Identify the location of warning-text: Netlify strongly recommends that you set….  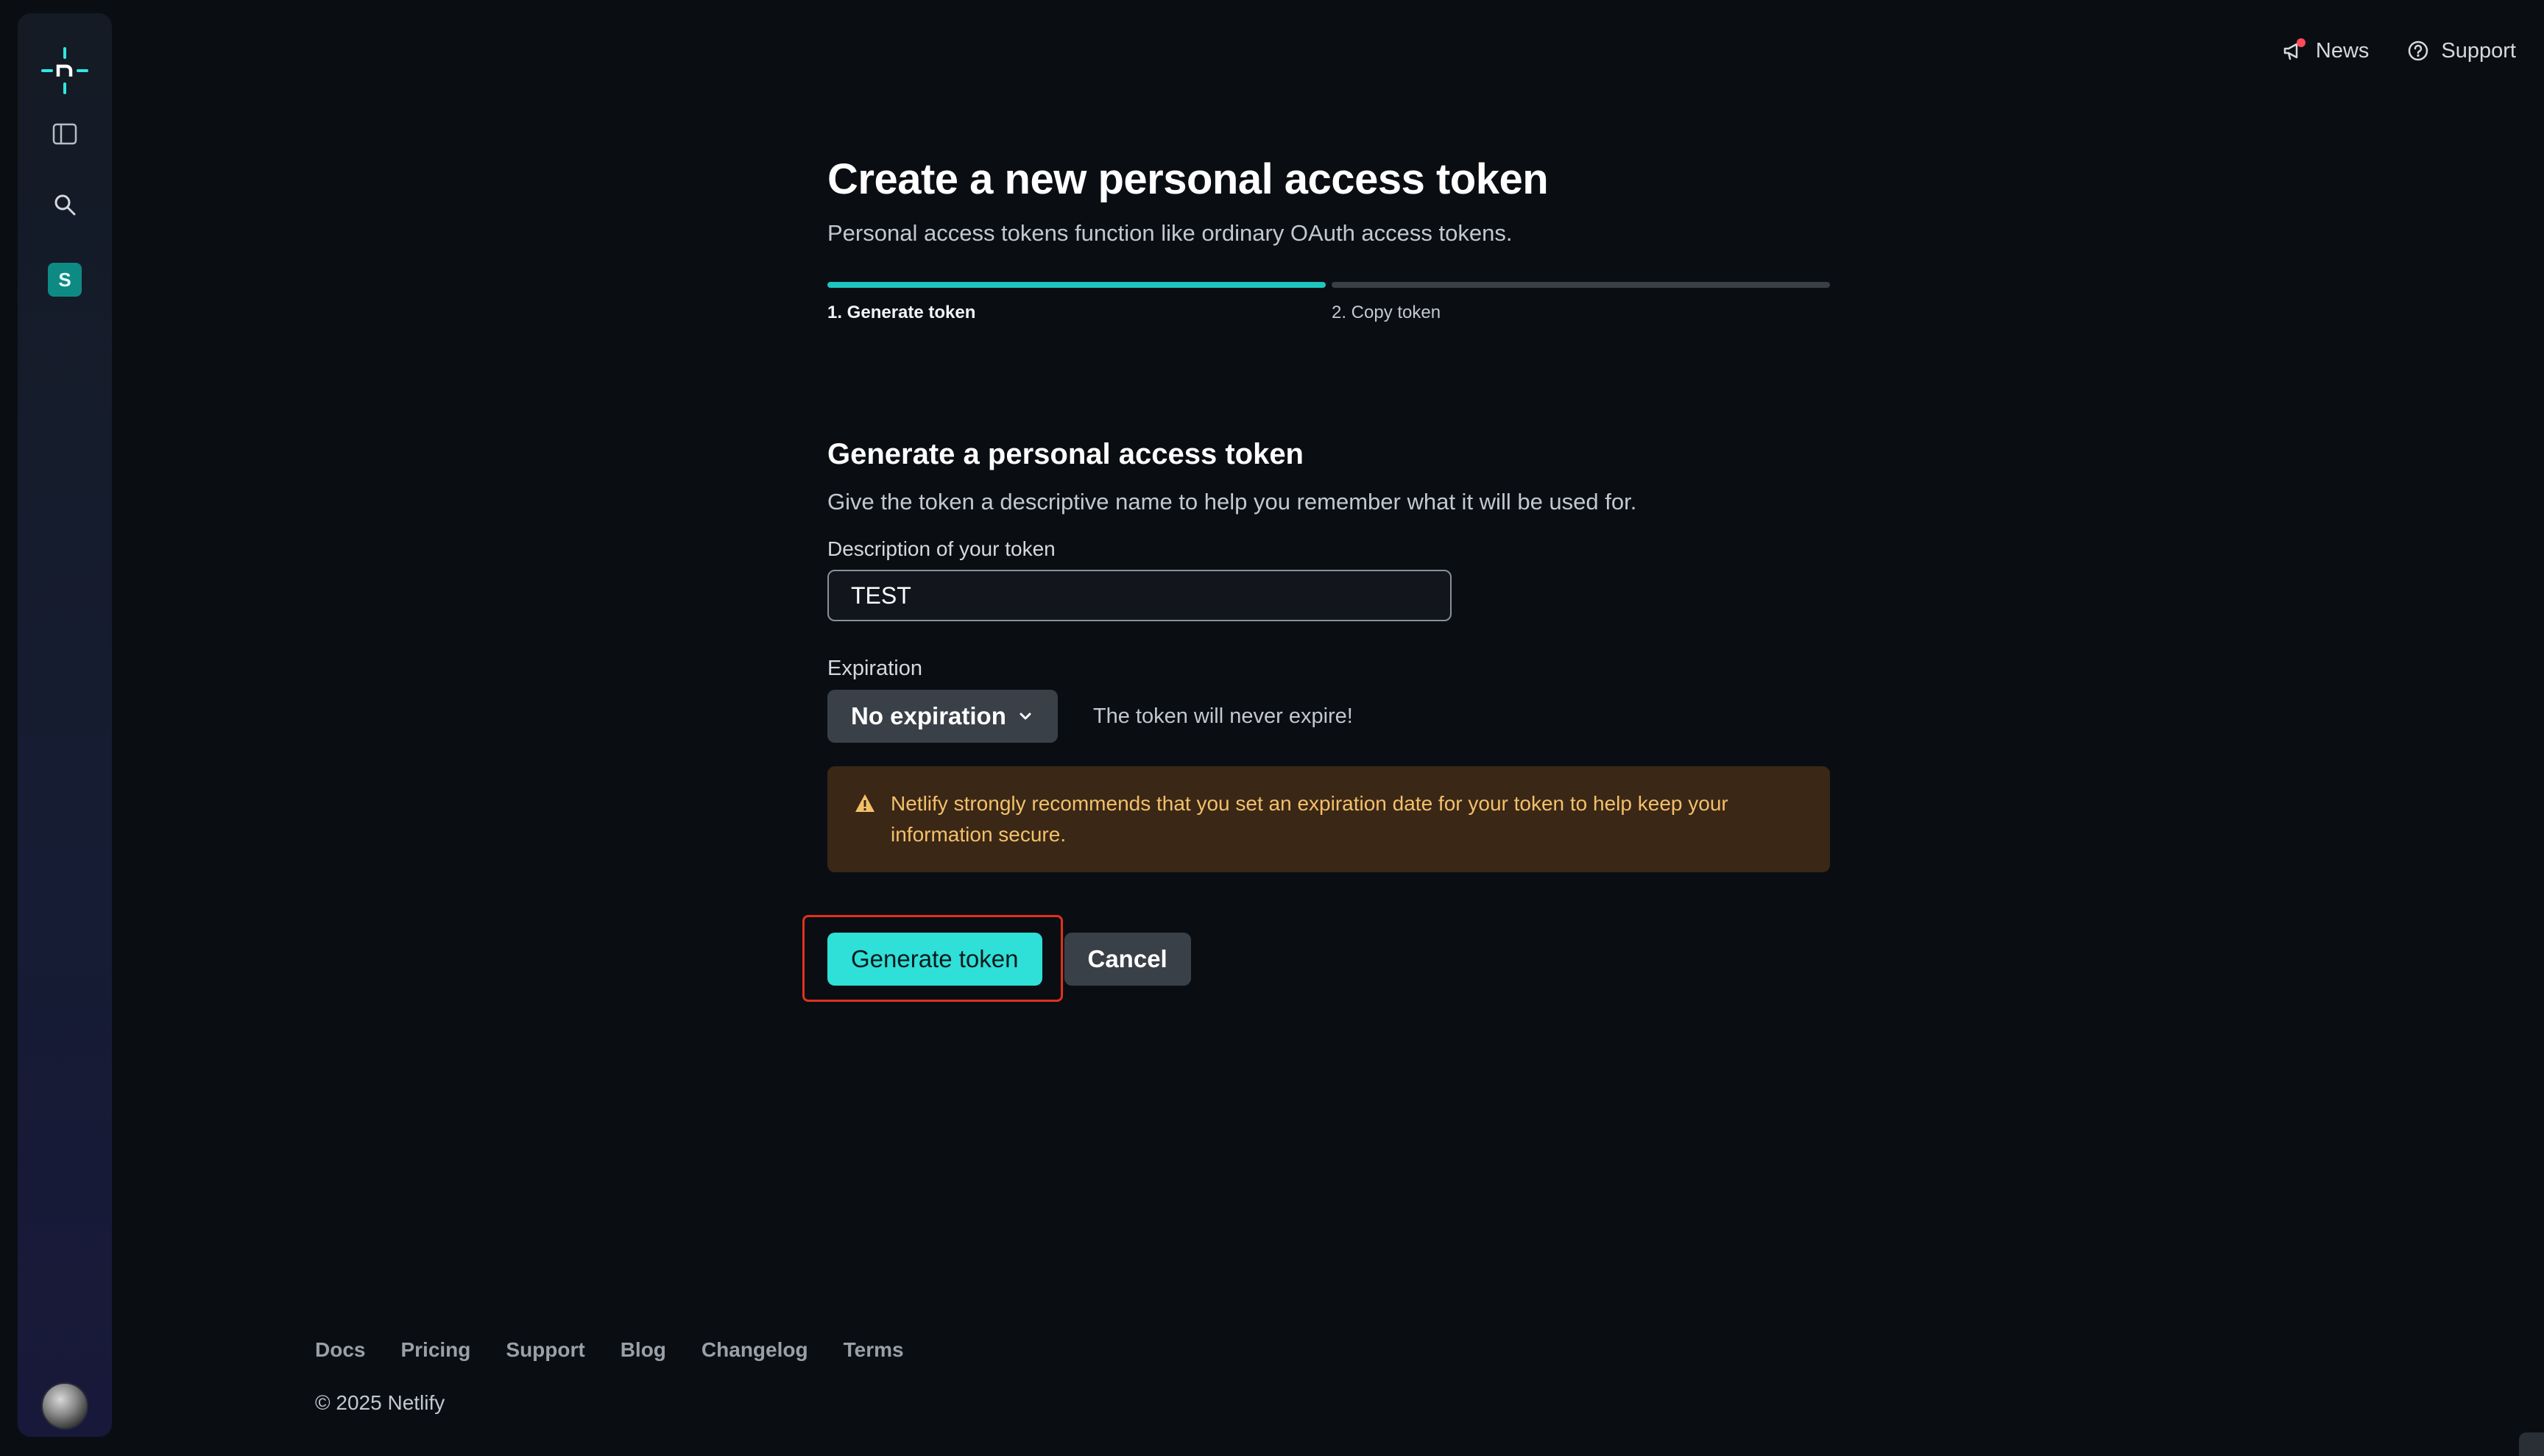
(1309, 819).